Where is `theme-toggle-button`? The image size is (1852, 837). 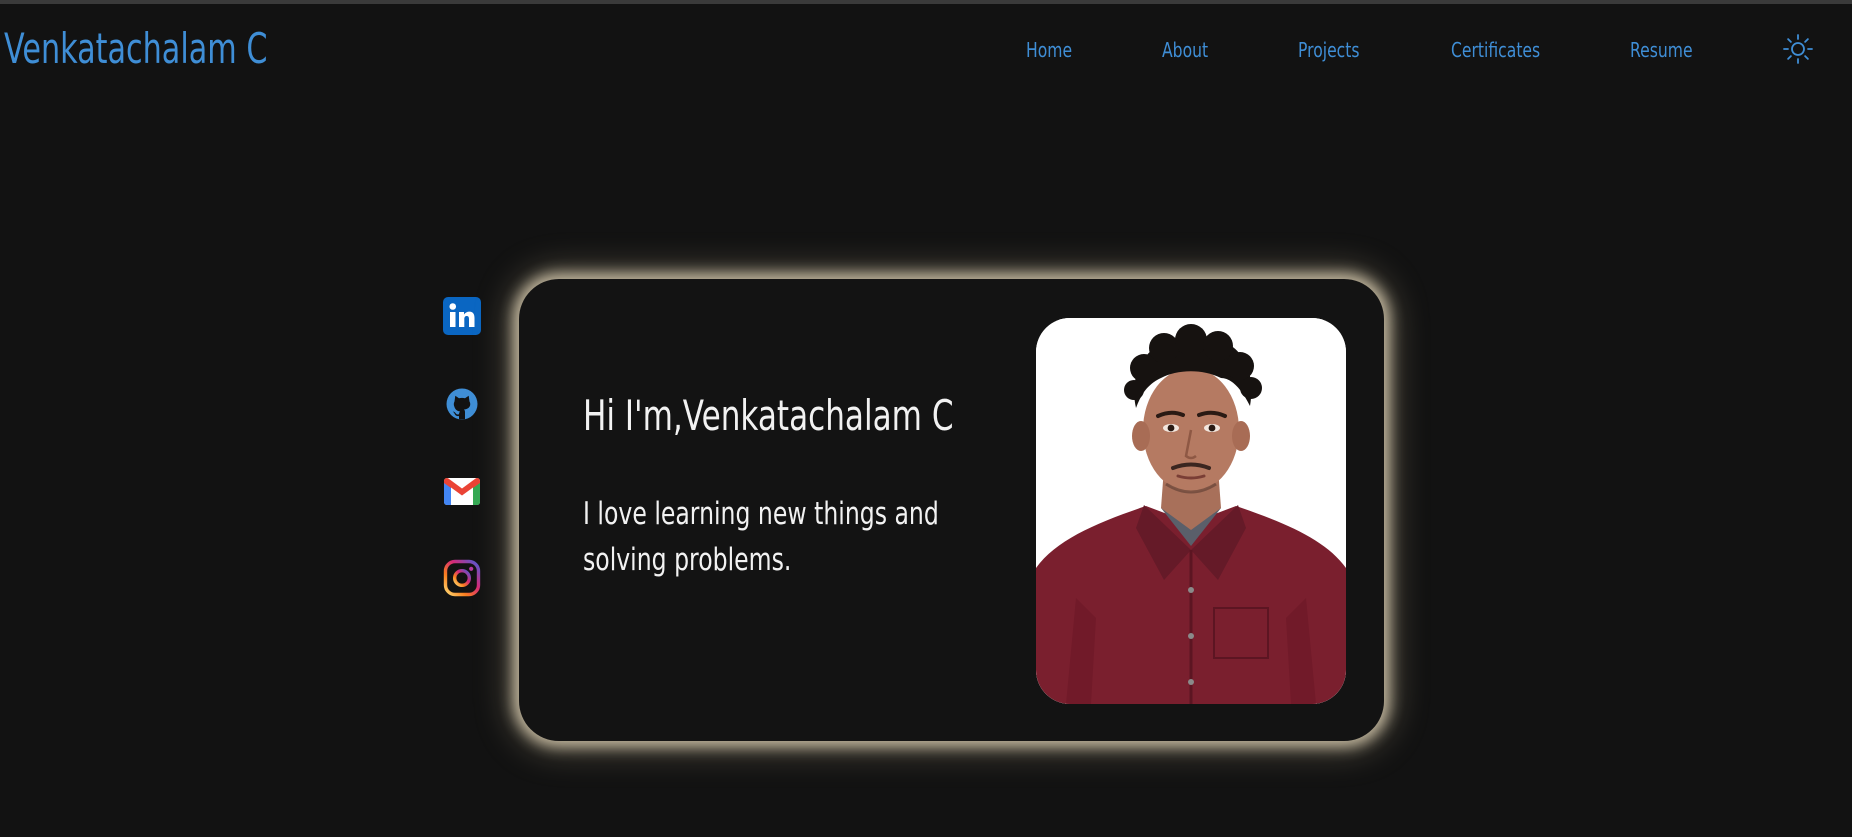
theme-toggle-button is located at coordinates (1798, 49).